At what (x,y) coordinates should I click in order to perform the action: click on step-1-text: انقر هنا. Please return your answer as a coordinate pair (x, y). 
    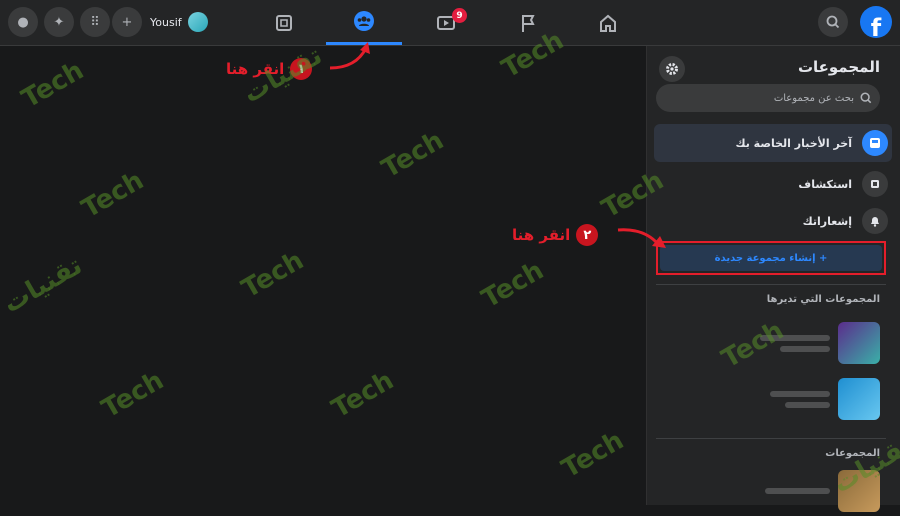
    Looking at the image, I should click on (255, 69).